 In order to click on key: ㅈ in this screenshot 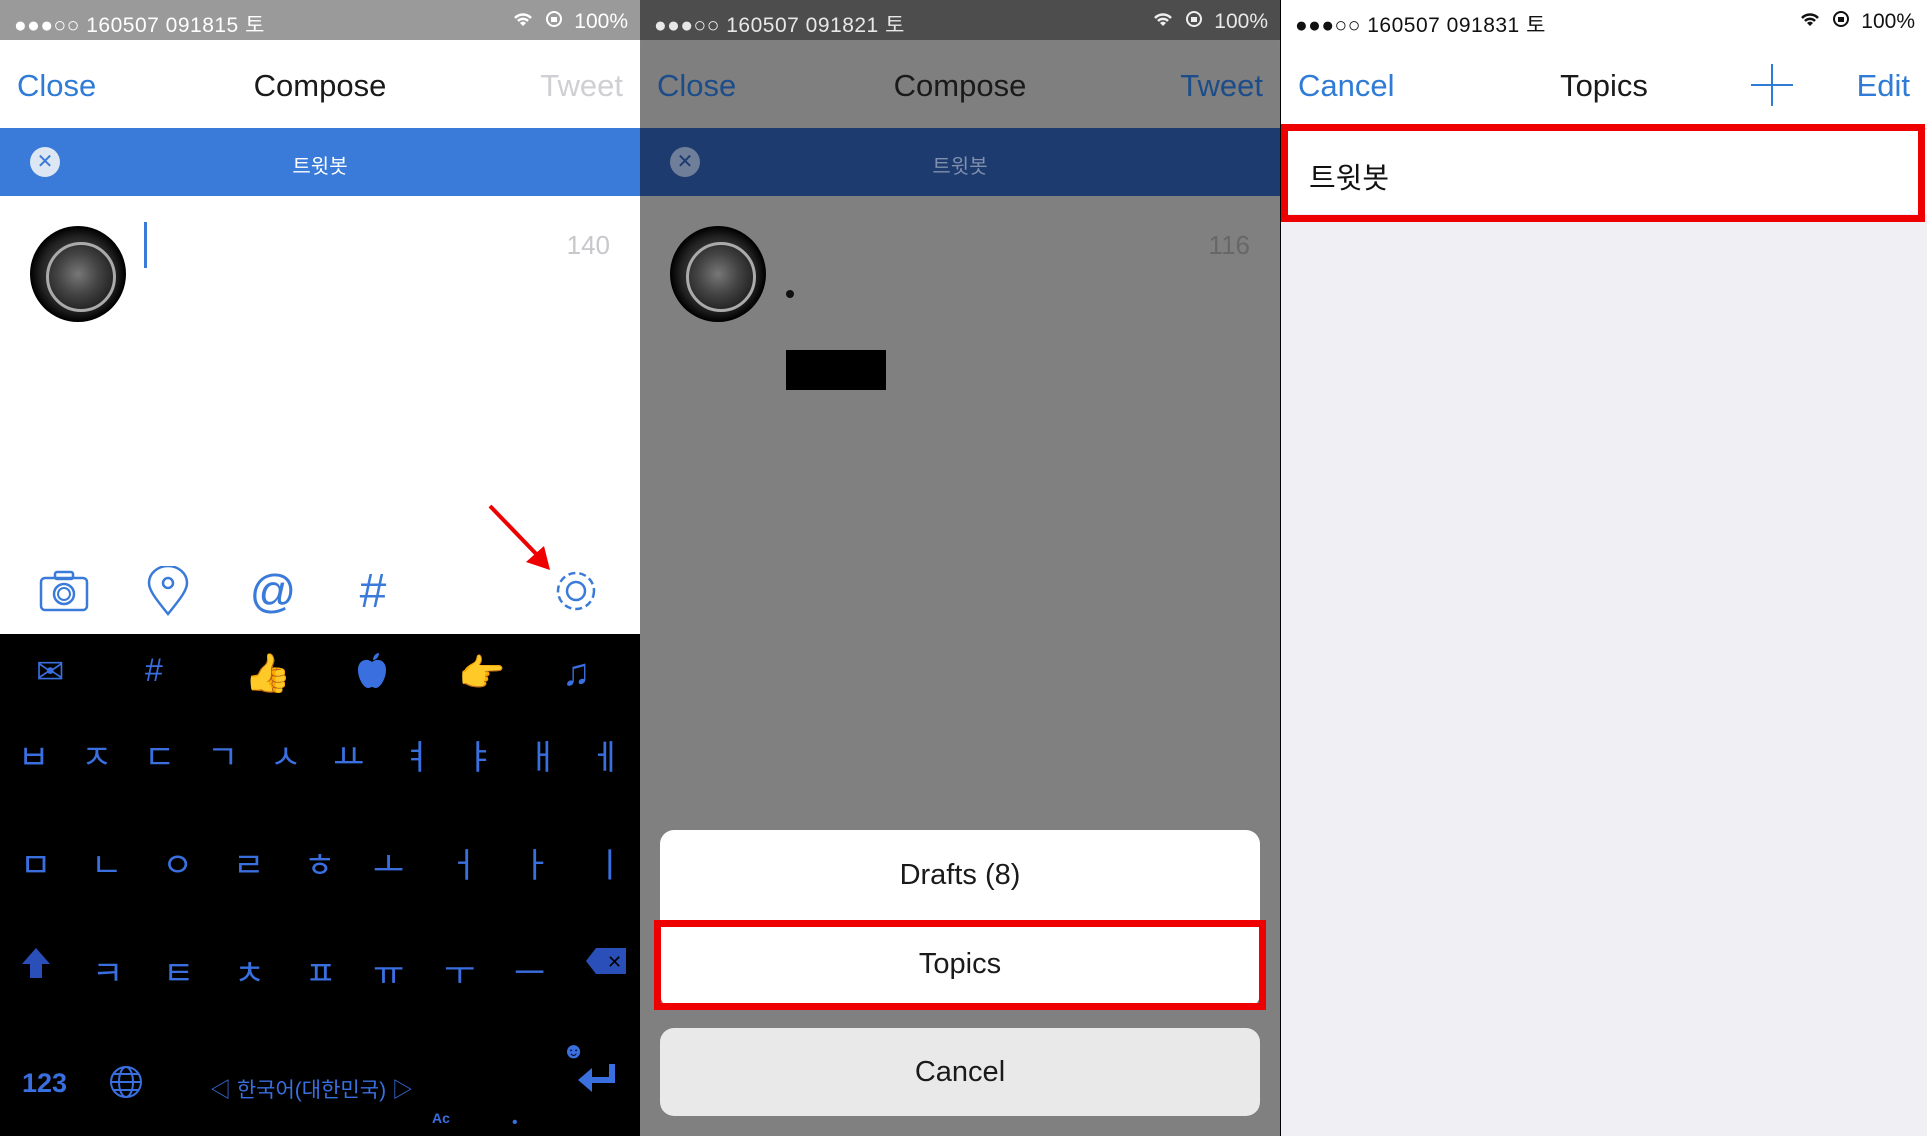, I will do `click(96, 754)`.